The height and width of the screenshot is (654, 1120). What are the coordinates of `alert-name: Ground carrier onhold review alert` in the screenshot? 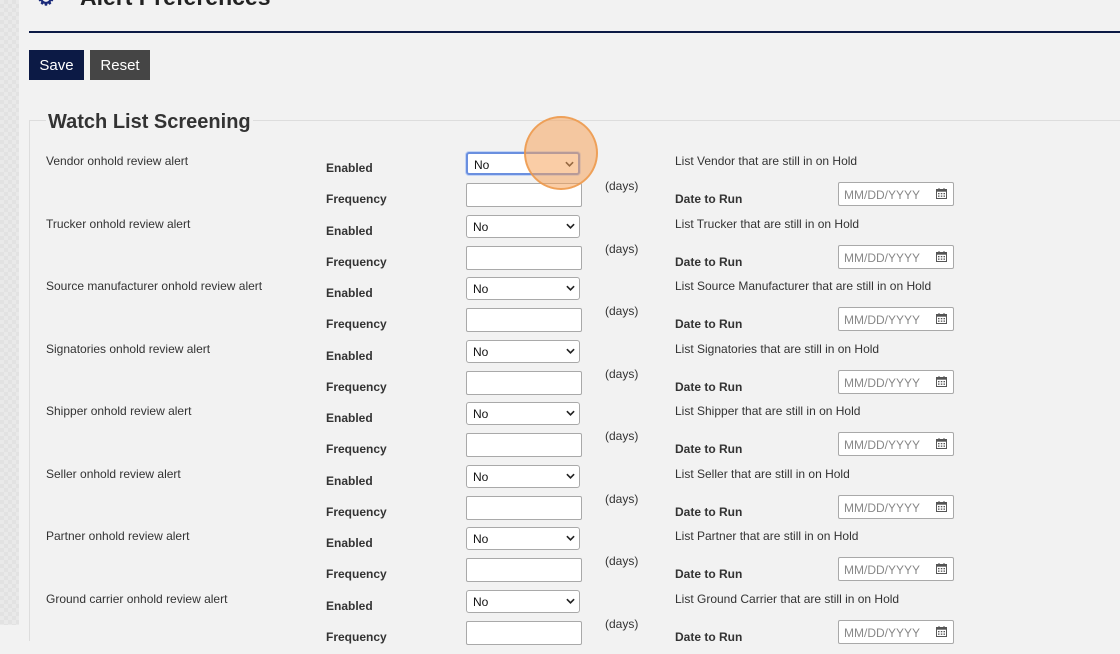 It's located at (137, 598).